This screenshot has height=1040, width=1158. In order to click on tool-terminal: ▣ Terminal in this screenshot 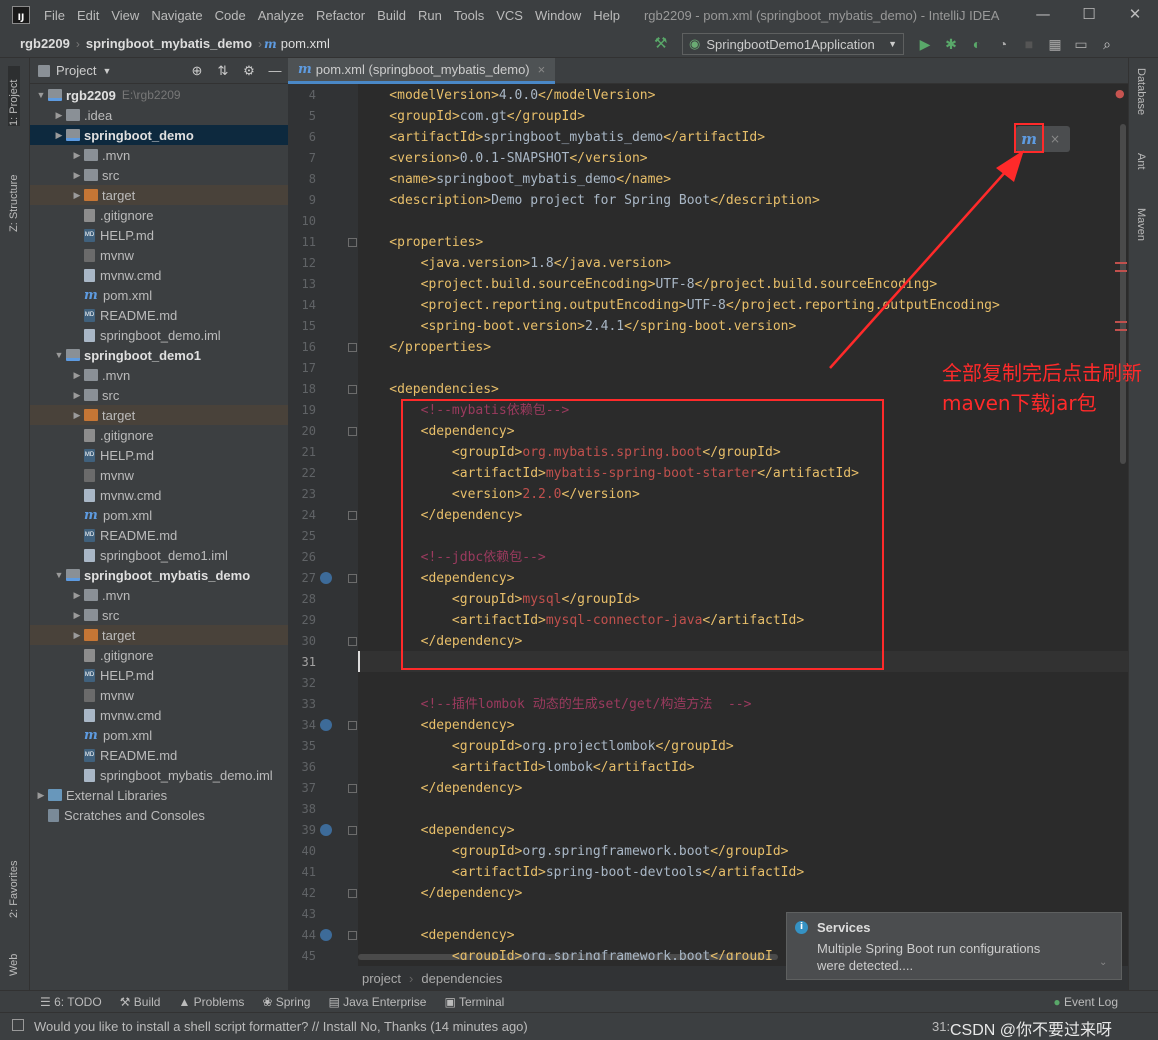, I will do `click(474, 1002)`.